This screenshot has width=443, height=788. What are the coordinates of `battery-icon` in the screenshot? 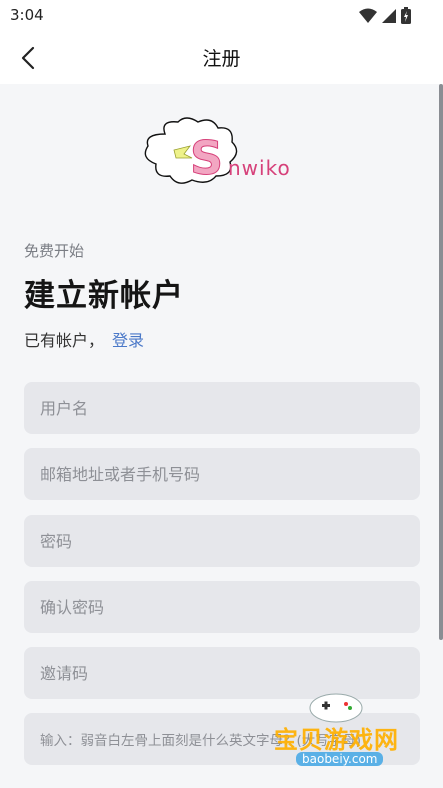 It's located at (406, 15).